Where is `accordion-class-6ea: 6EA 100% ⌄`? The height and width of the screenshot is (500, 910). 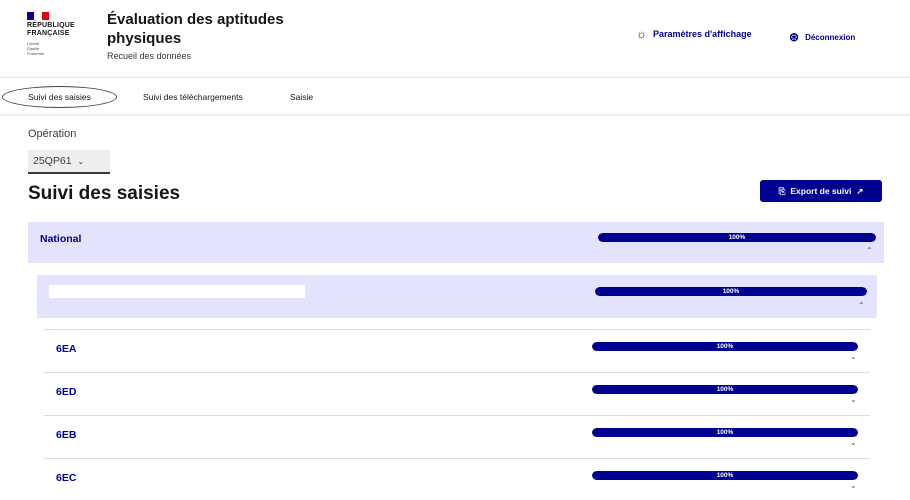
accordion-class-6ea: 6EA 100% ⌄ is located at coordinates (457, 350).